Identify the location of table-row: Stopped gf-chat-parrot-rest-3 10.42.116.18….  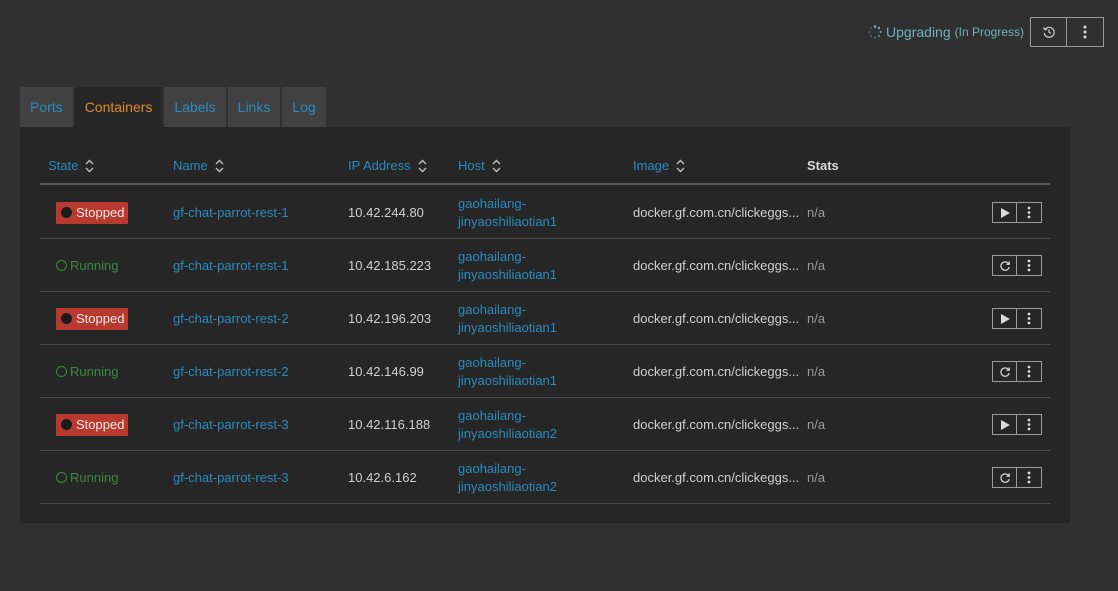
(545, 424).